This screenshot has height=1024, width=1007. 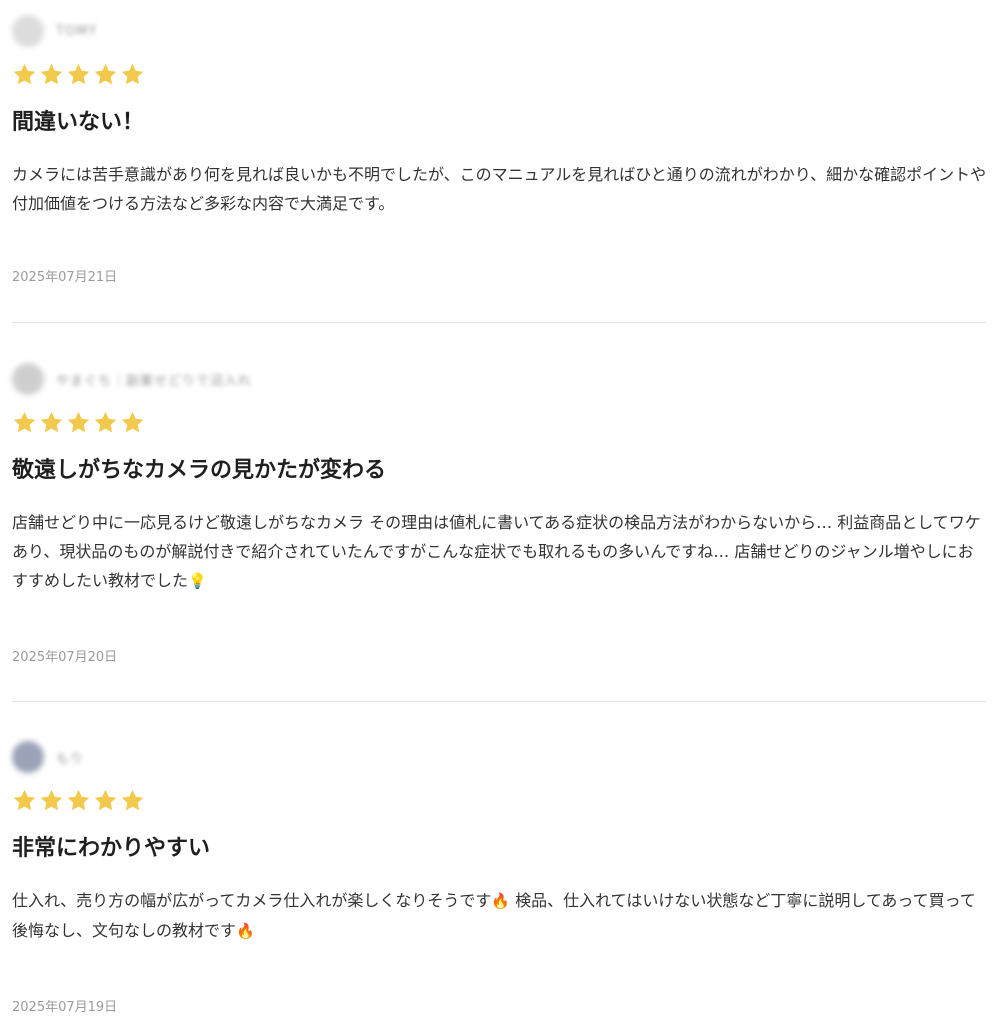 I want to click on reviewer-name: やまぐち｜副業せどりで沼入れ, so click(x=154, y=379).